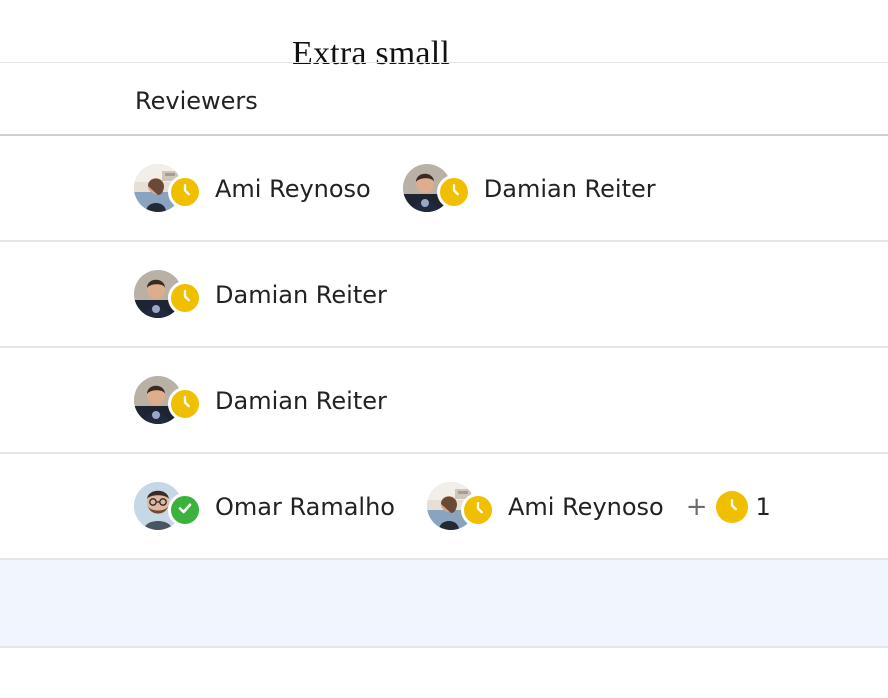  I want to click on approved-status-badge, so click(185, 510).